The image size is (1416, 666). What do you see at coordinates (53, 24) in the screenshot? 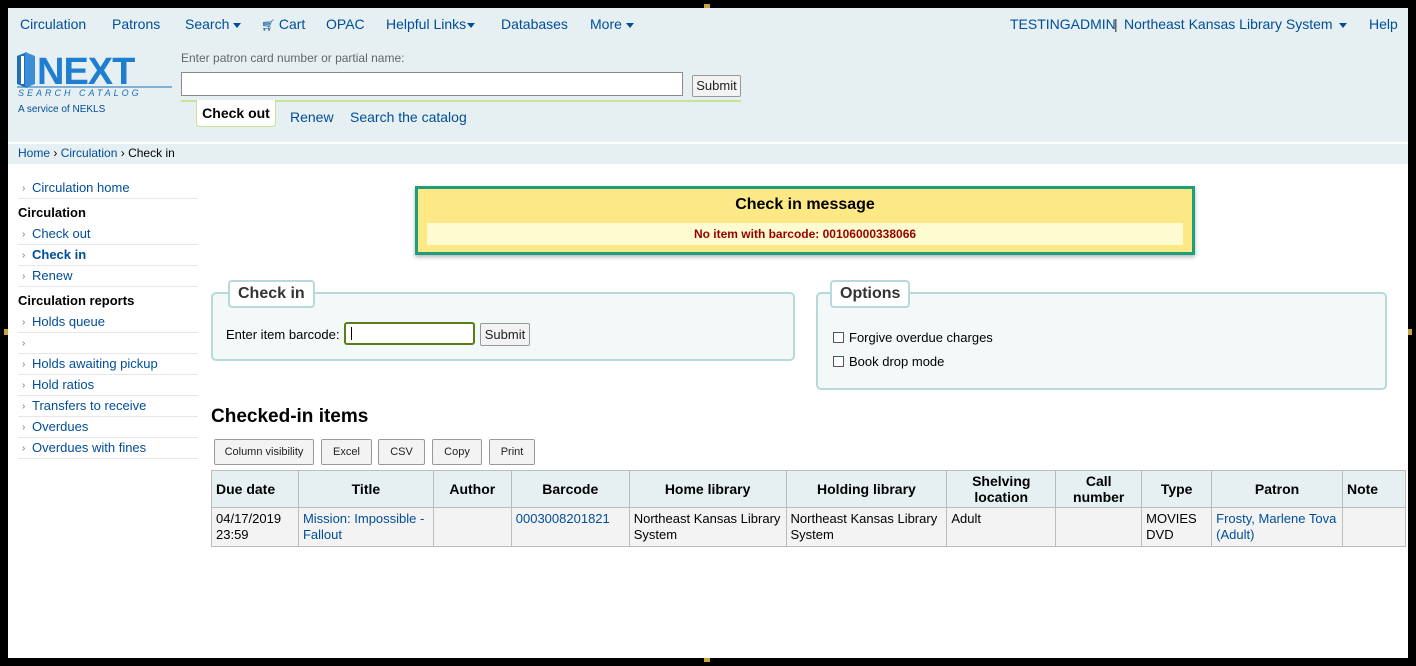
I see `nav-circulation: Circulation` at bounding box center [53, 24].